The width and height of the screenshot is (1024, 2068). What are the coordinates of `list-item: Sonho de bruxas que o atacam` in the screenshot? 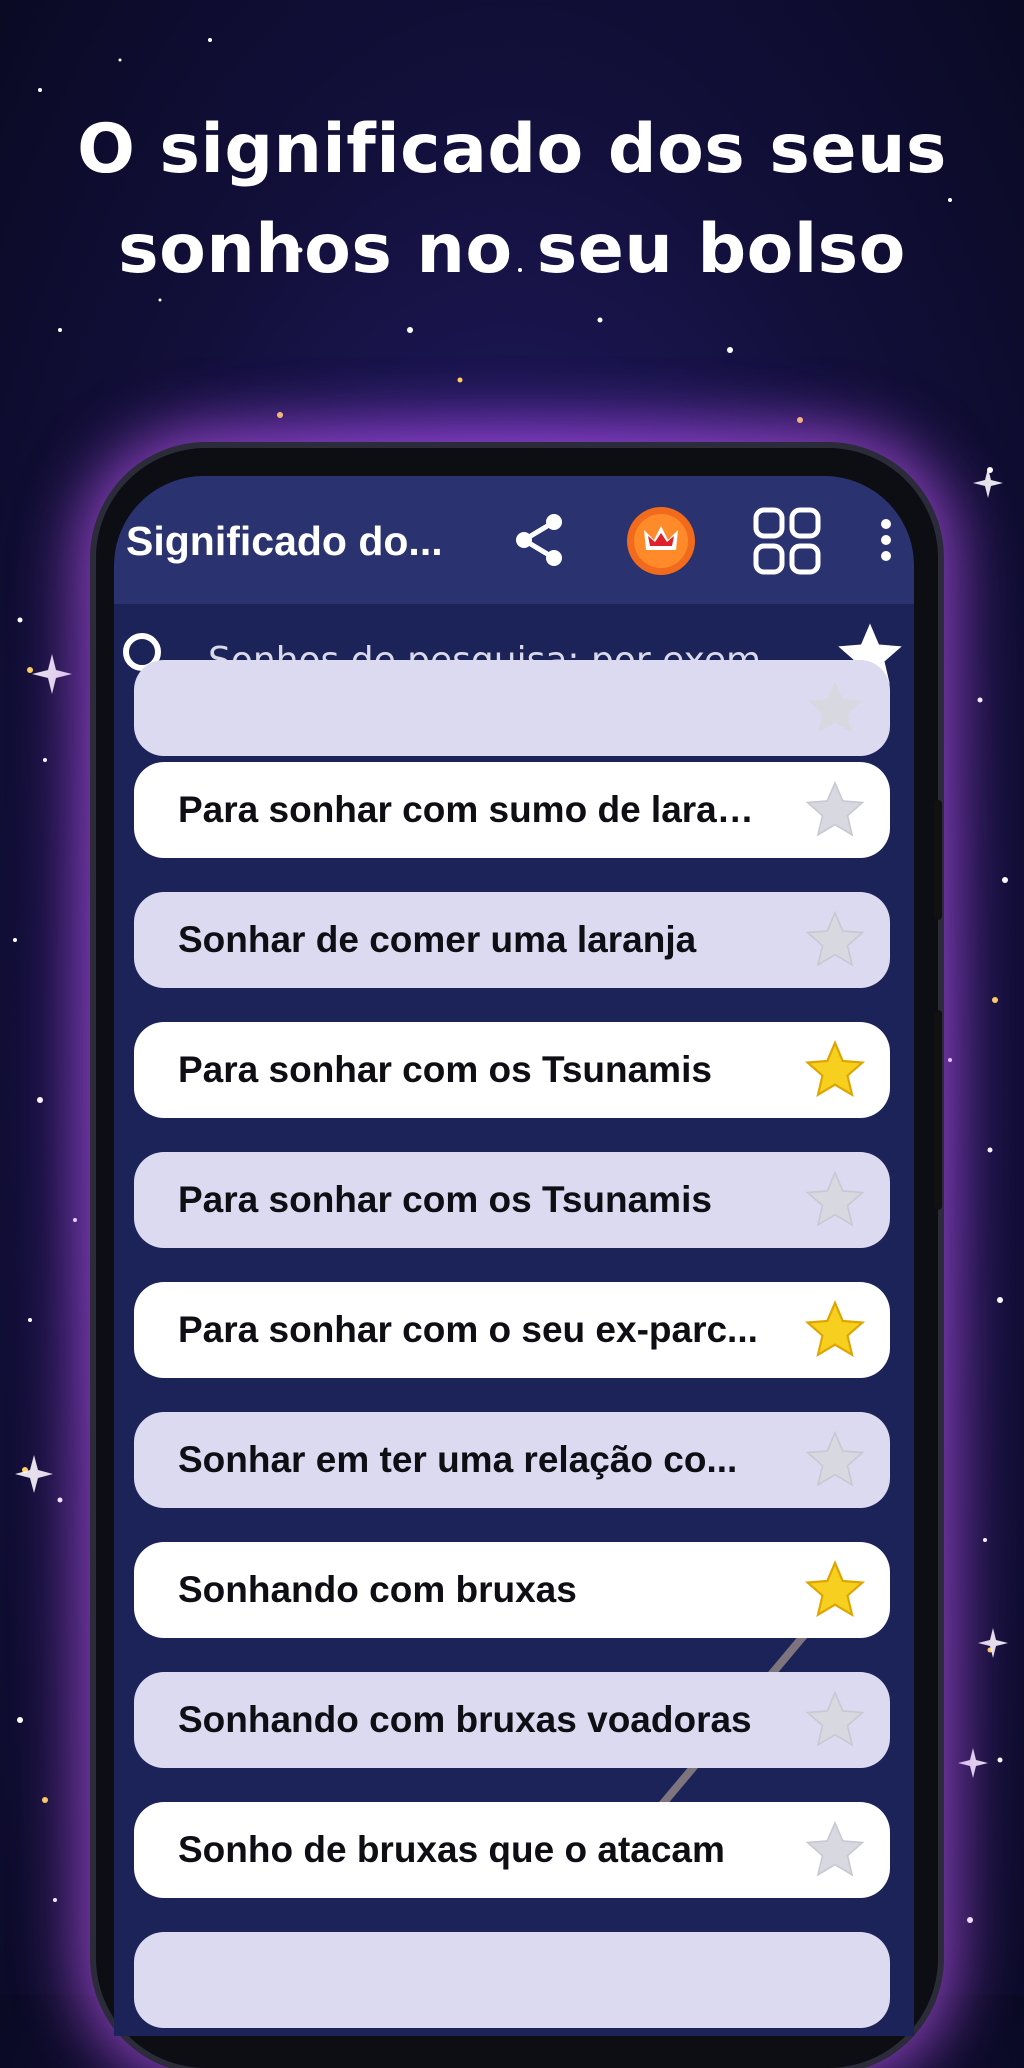 It's located at (512, 1850).